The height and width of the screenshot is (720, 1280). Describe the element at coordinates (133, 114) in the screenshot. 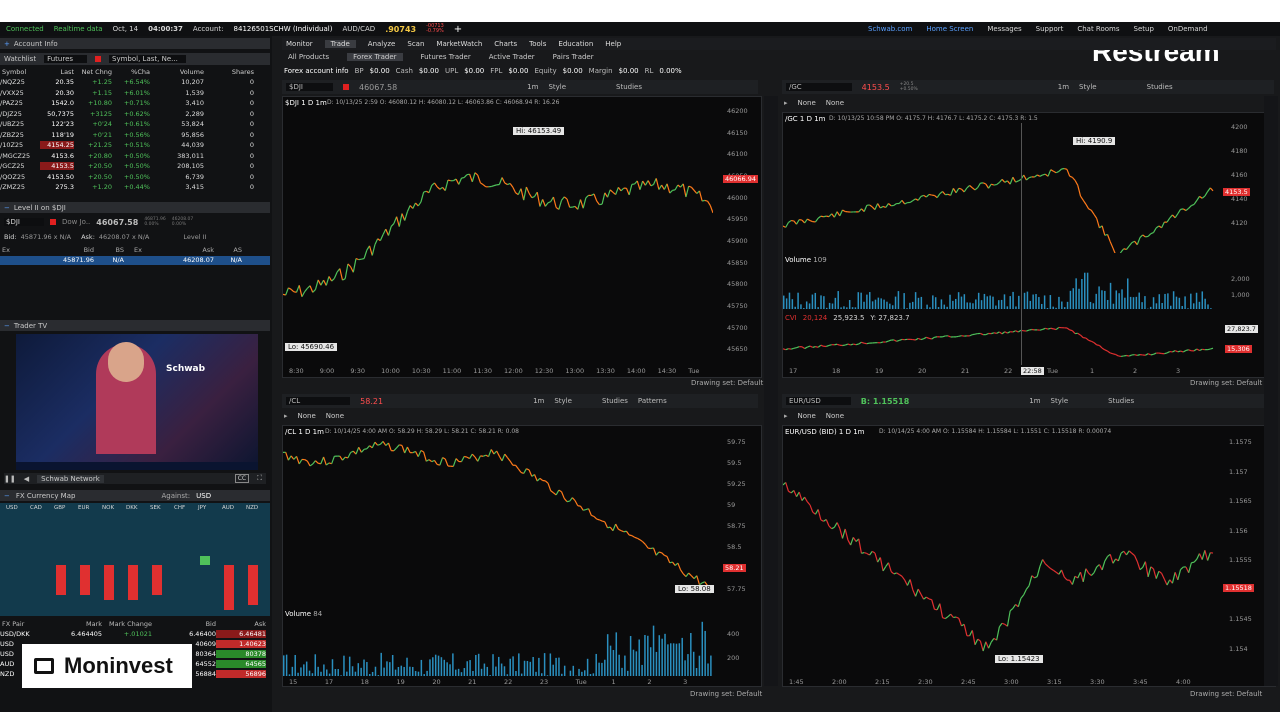

I see `table-row: /DJZ25 50,7375 +3125 +0.62% 2,289 0` at that location.